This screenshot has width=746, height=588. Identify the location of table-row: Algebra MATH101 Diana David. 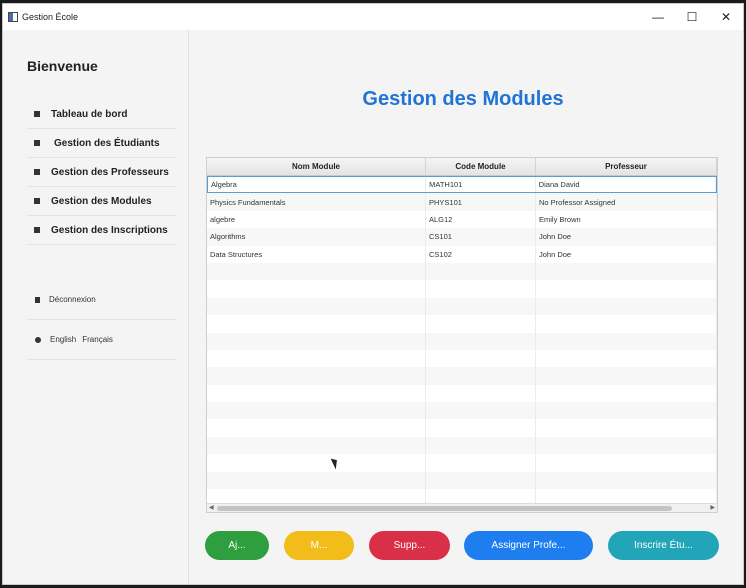
(462, 185).